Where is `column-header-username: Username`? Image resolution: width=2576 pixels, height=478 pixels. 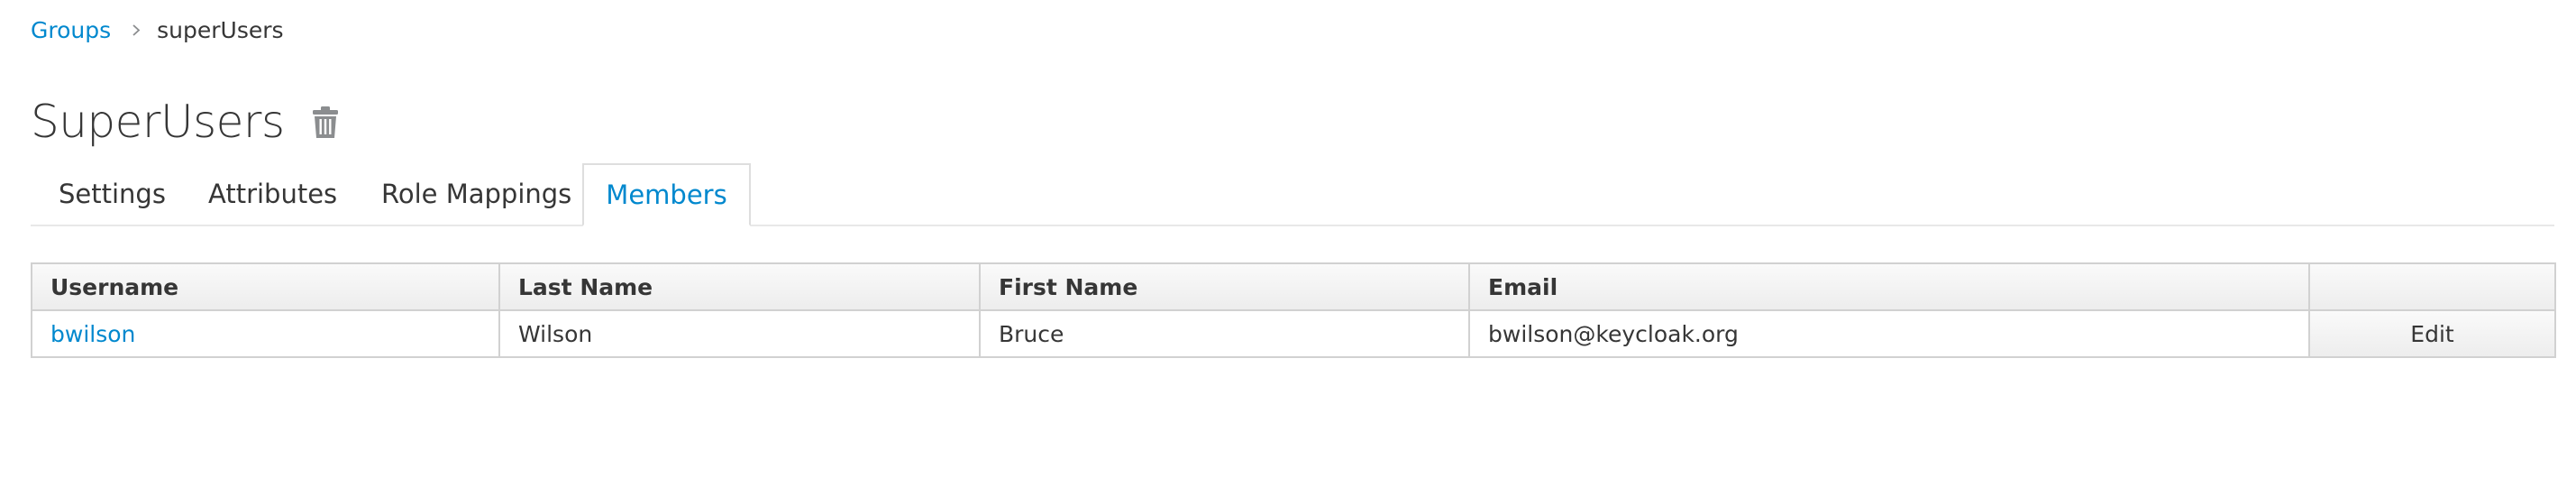 column-header-username: Username is located at coordinates (265, 286).